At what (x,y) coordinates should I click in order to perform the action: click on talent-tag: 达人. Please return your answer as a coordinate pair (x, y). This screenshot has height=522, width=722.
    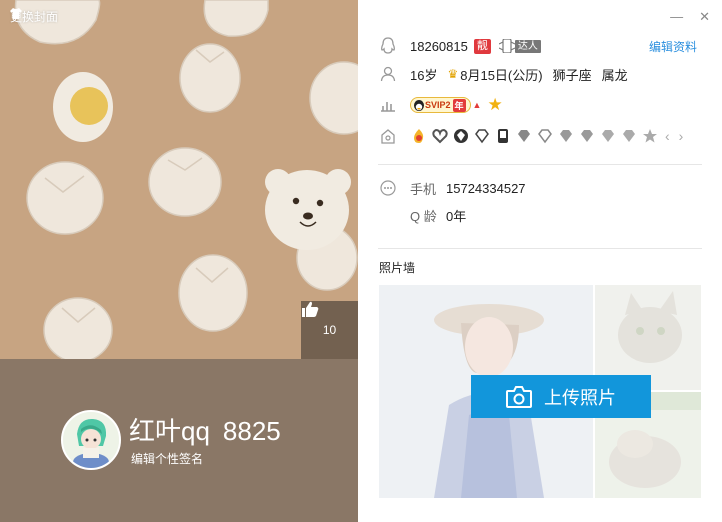
    Looking at the image, I should click on (527, 46).